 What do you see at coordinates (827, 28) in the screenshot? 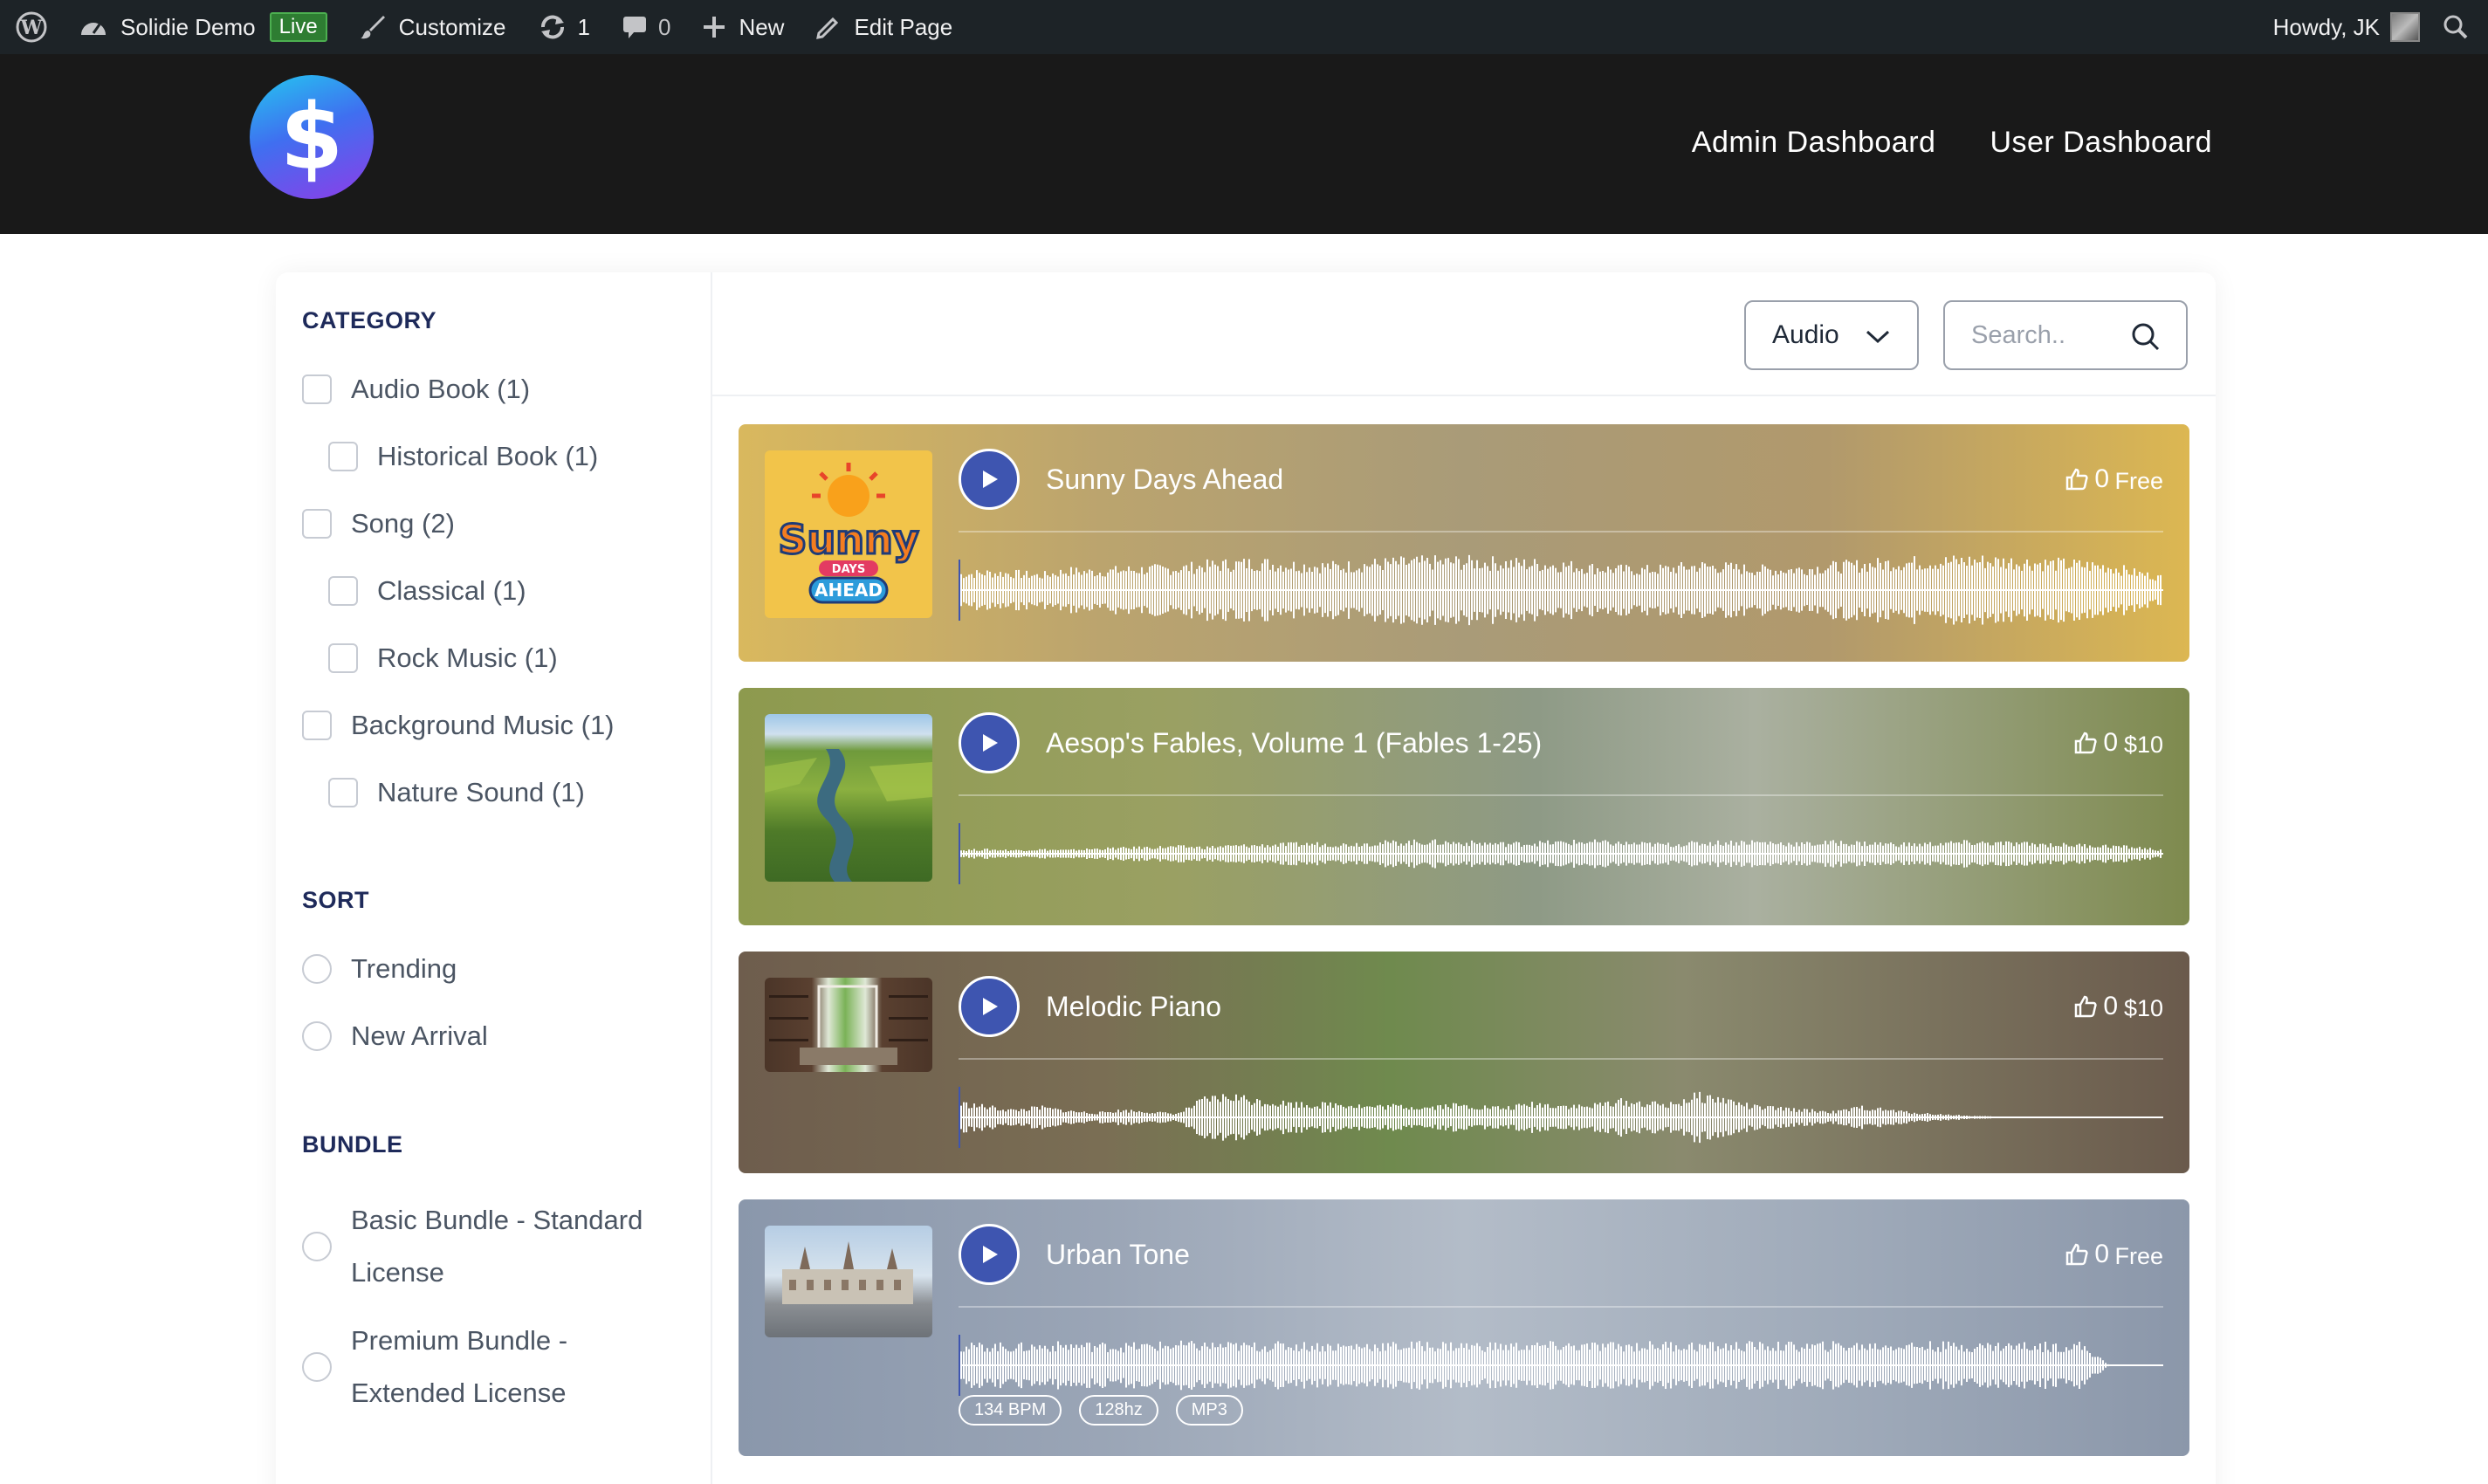
I see `pencil-icon` at bounding box center [827, 28].